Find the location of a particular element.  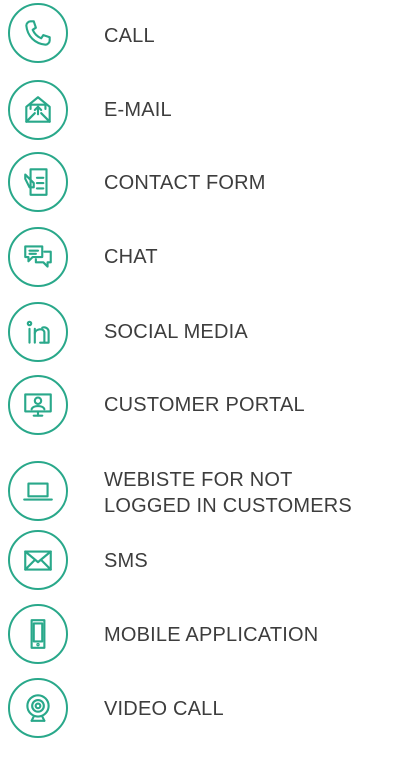

laptop-icon is located at coordinates (38, 491).